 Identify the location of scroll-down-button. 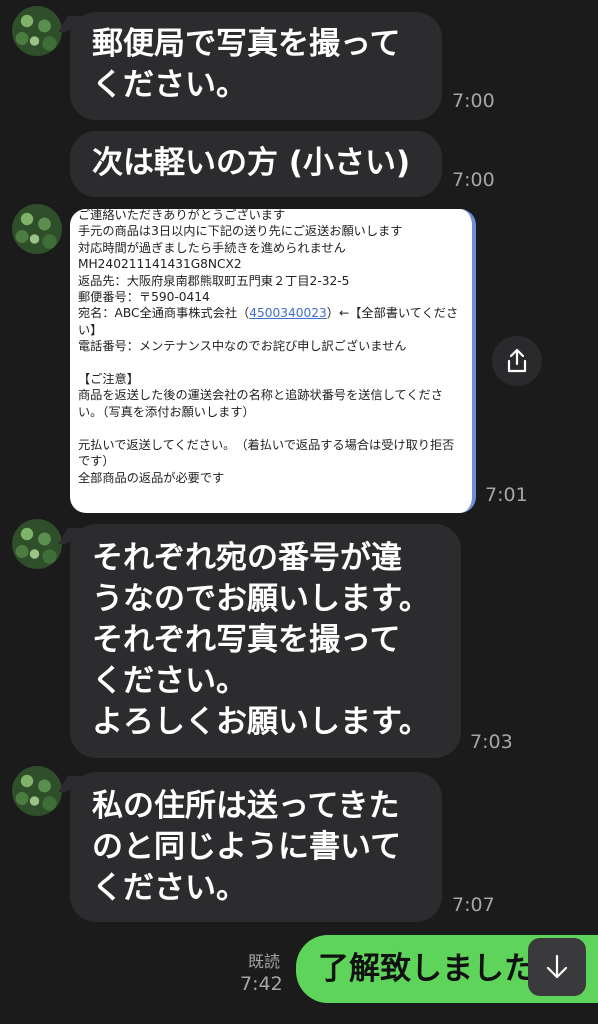
(557, 967).